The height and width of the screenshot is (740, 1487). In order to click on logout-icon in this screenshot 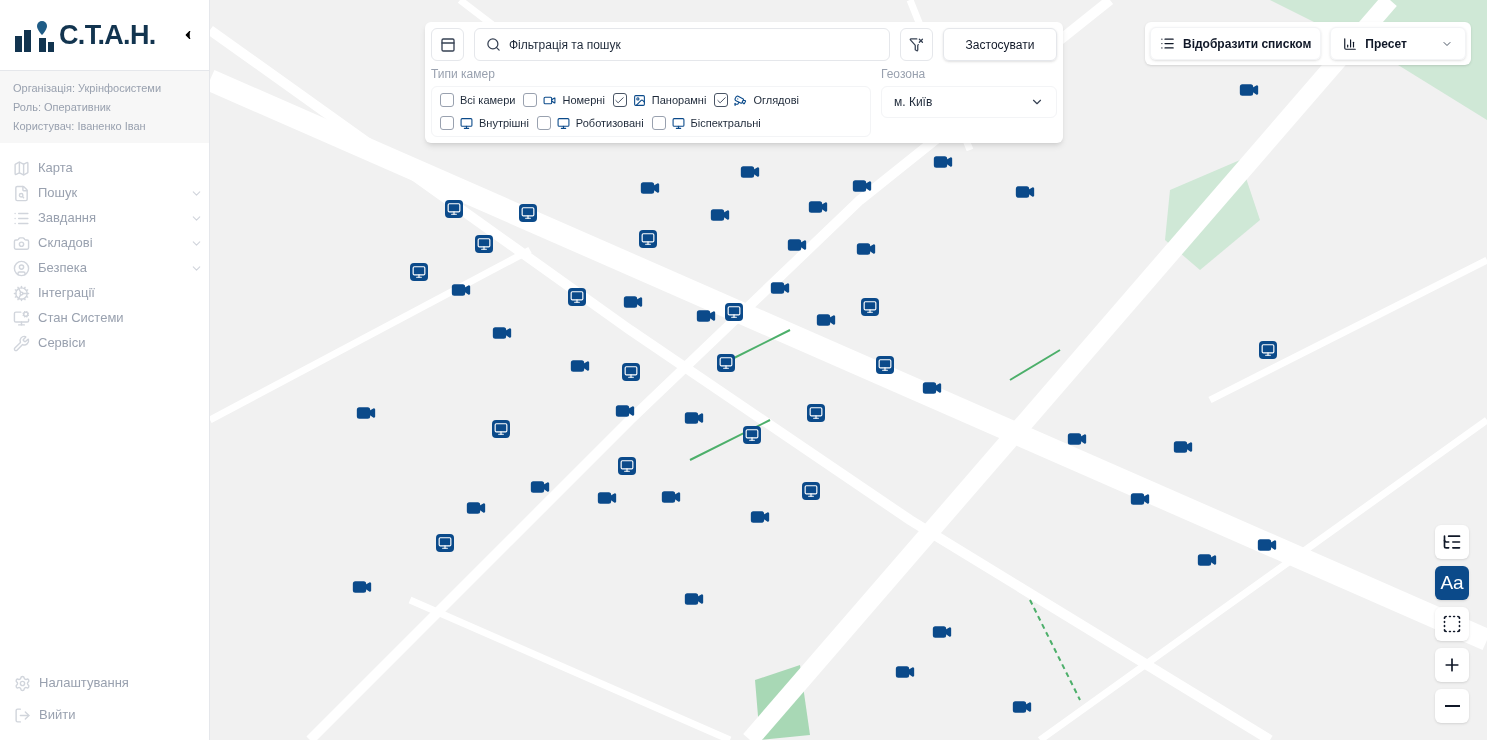, I will do `click(22, 715)`.